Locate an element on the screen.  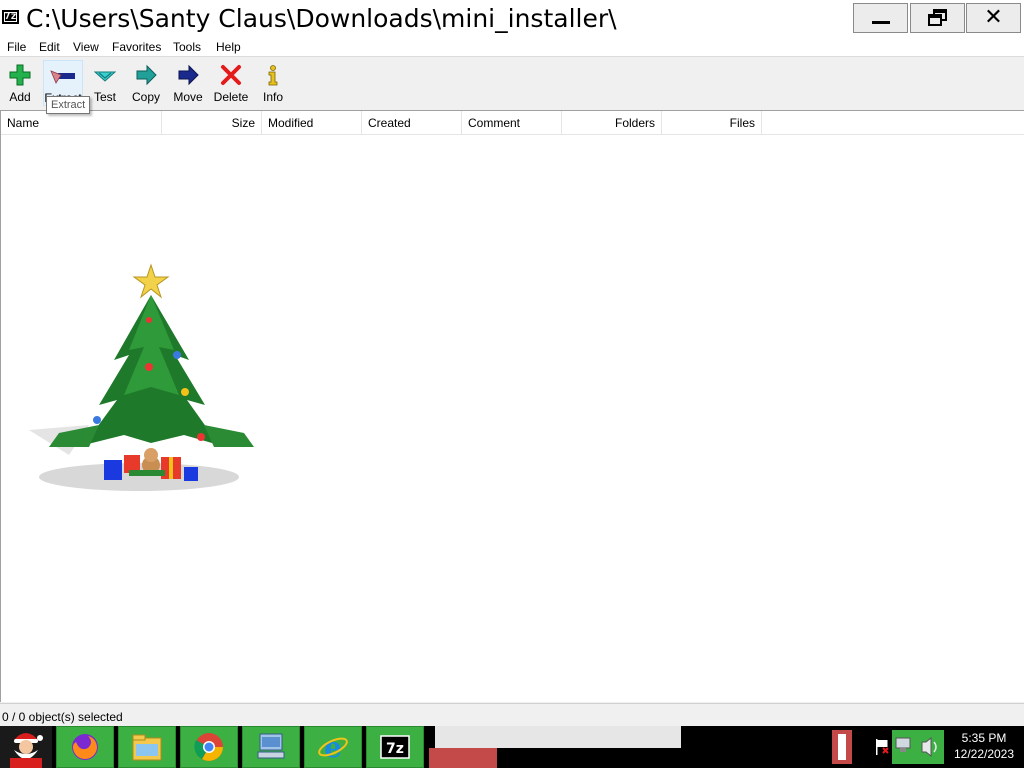
add-icon is located at coordinates (20, 75).